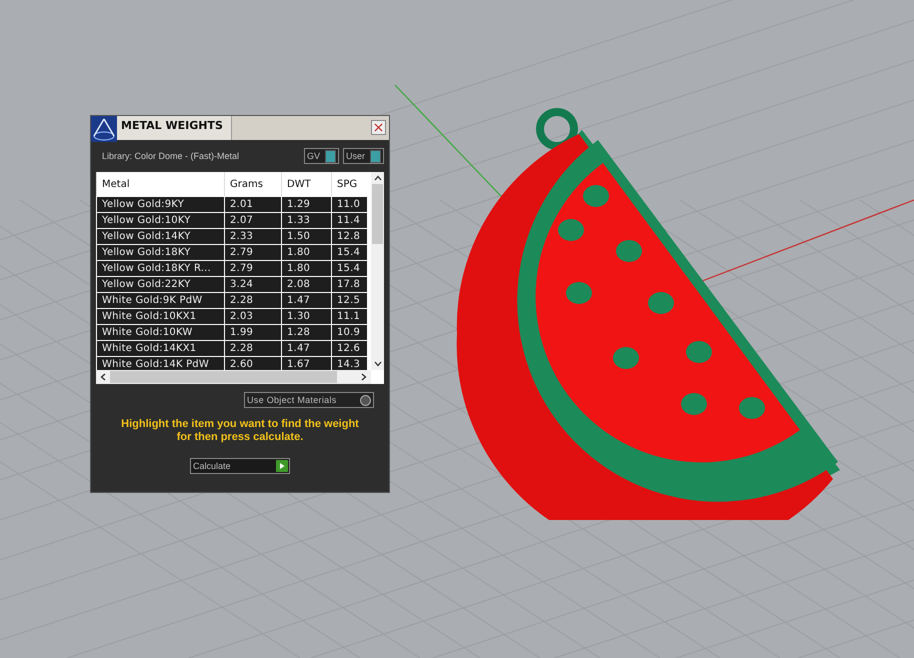 This screenshot has height=658, width=914. What do you see at coordinates (349, 284) in the screenshot?
I see `table-cell: 17.8` at bounding box center [349, 284].